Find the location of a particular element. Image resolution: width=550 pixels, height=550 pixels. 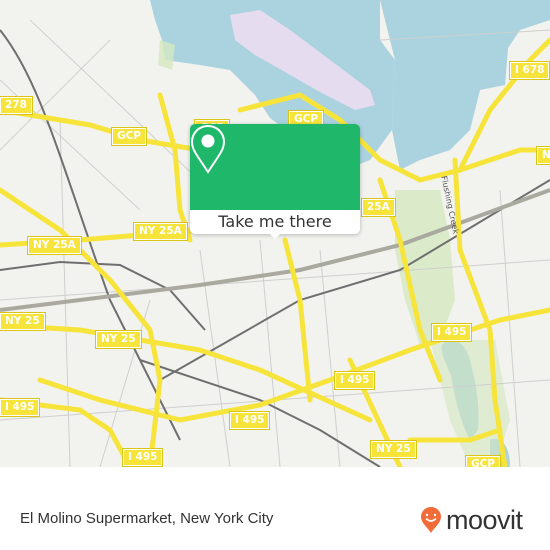

place-title: El Molino Supermarket, New York City is located at coordinates (147, 518).